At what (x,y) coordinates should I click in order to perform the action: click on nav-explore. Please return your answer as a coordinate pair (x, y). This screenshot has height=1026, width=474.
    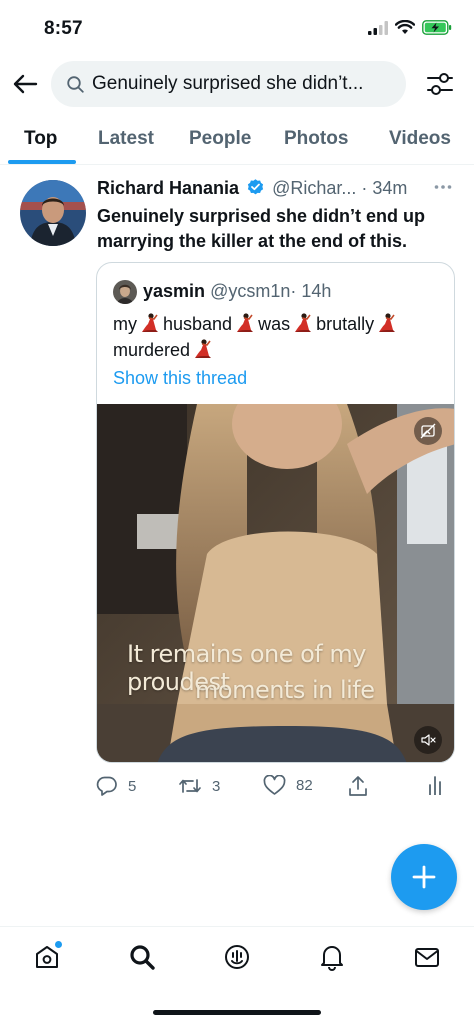
    Looking at the image, I should click on (142, 957).